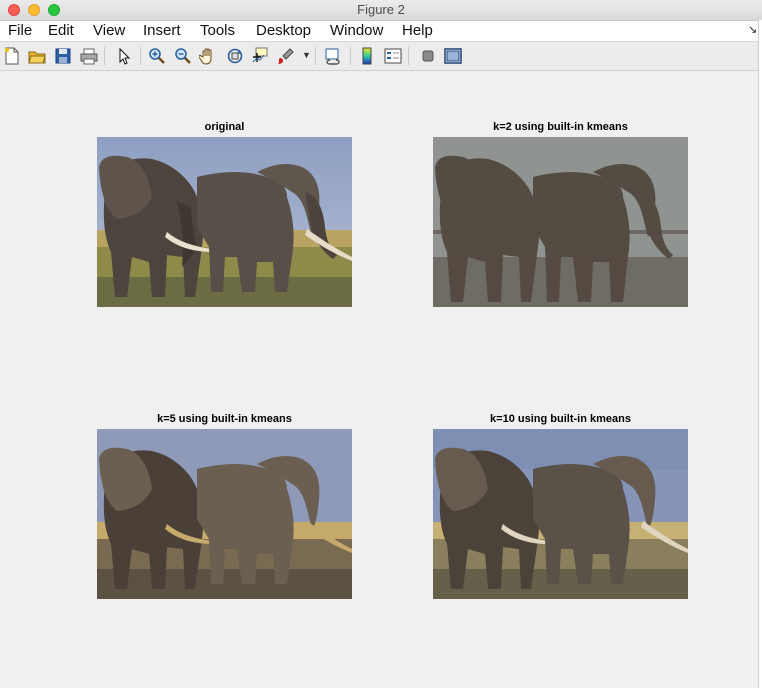 Image resolution: width=762 pixels, height=688 pixels. What do you see at coordinates (560, 222) in the screenshot?
I see `image-k2` at bounding box center [560, 222].